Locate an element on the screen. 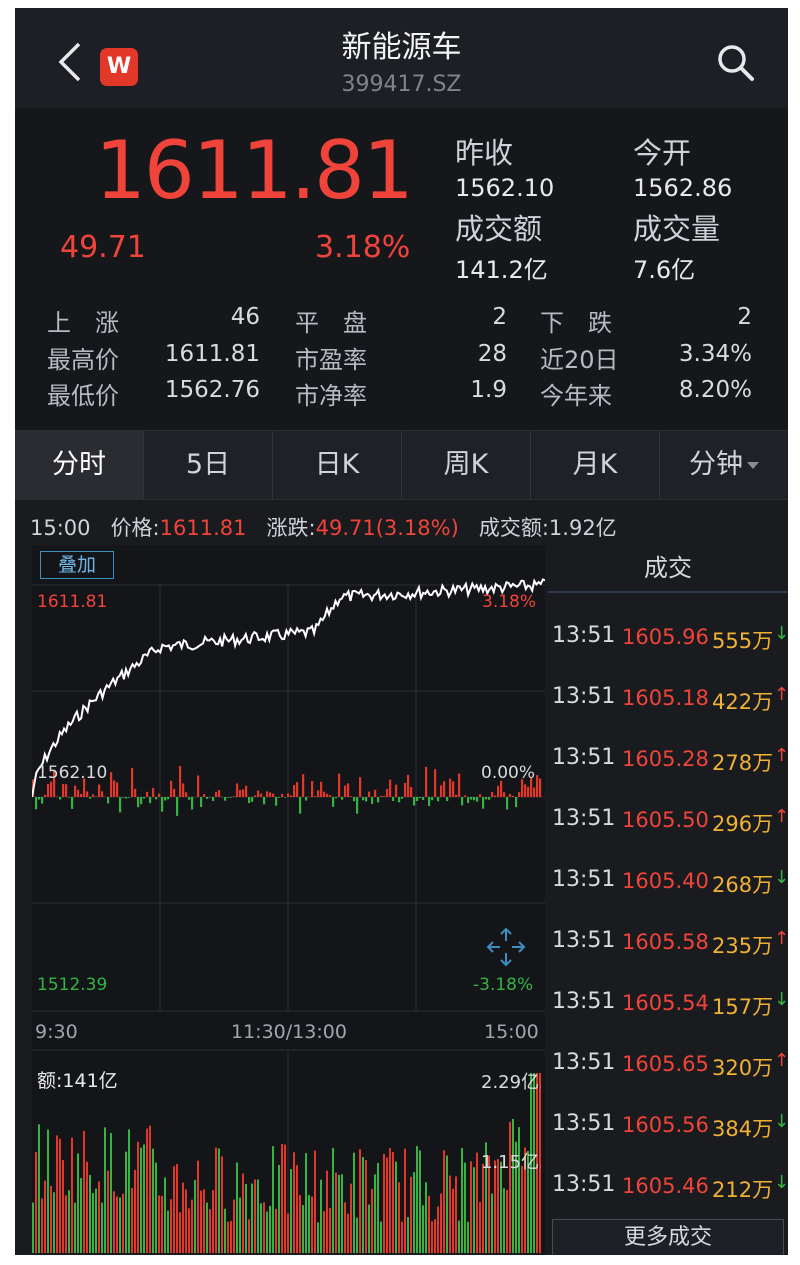 The width and height of the screenshot is (800, 1265). trade-volume: 320万 is located at coordinates (743, 1068).